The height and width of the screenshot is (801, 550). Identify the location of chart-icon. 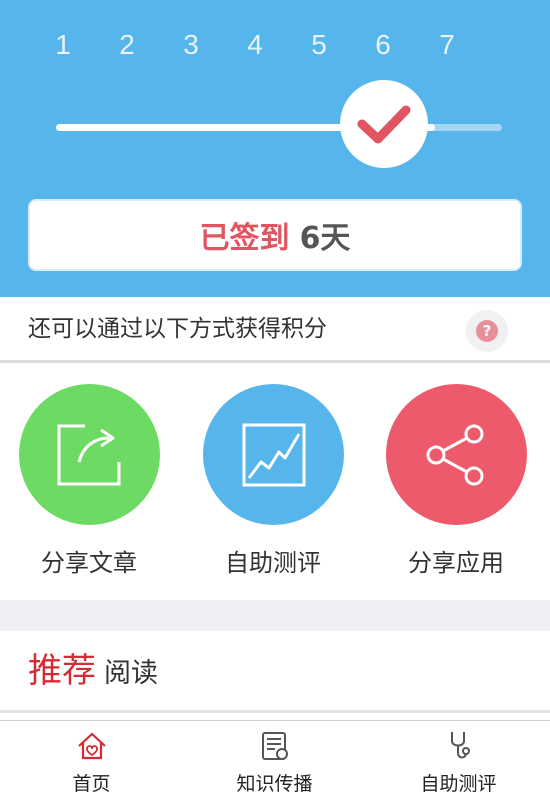
(273, 454).